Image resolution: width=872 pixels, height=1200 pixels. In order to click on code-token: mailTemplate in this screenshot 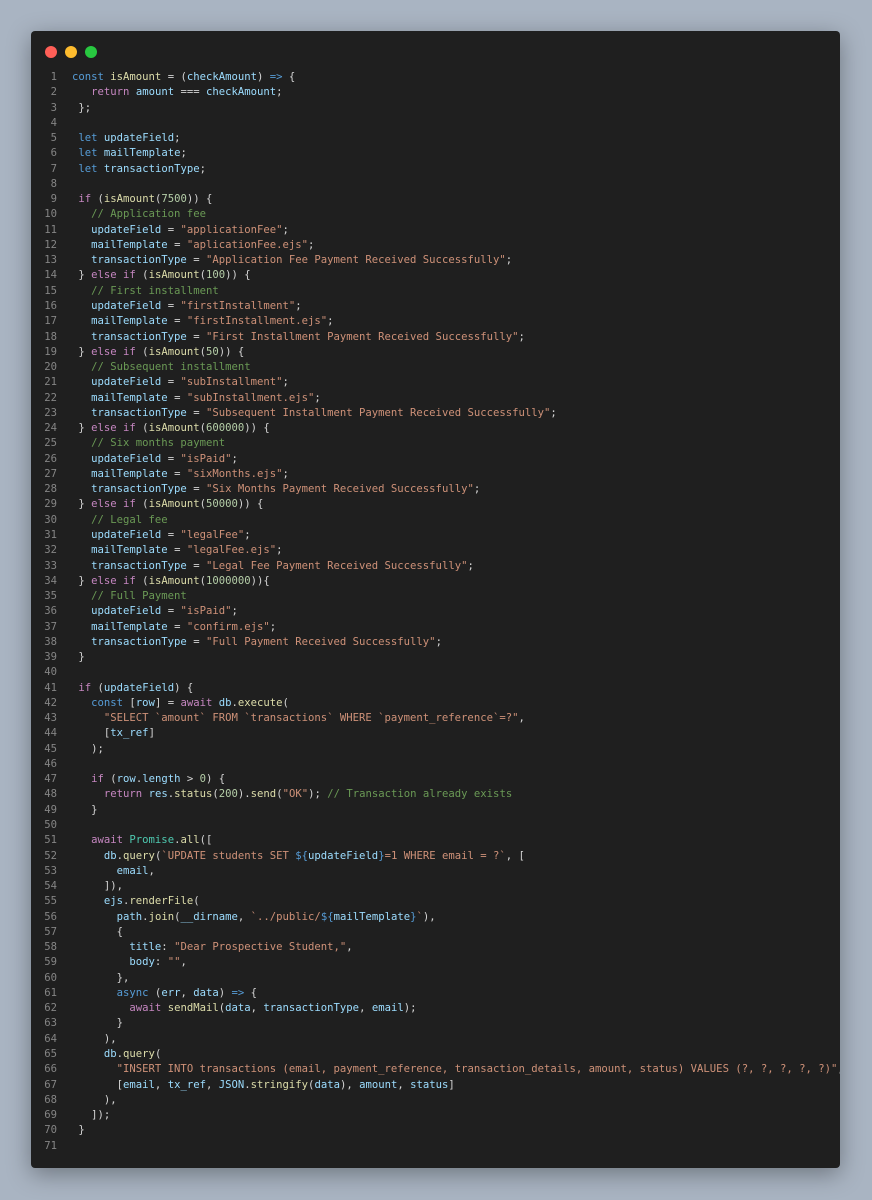, I will do `click(129, 550)`.